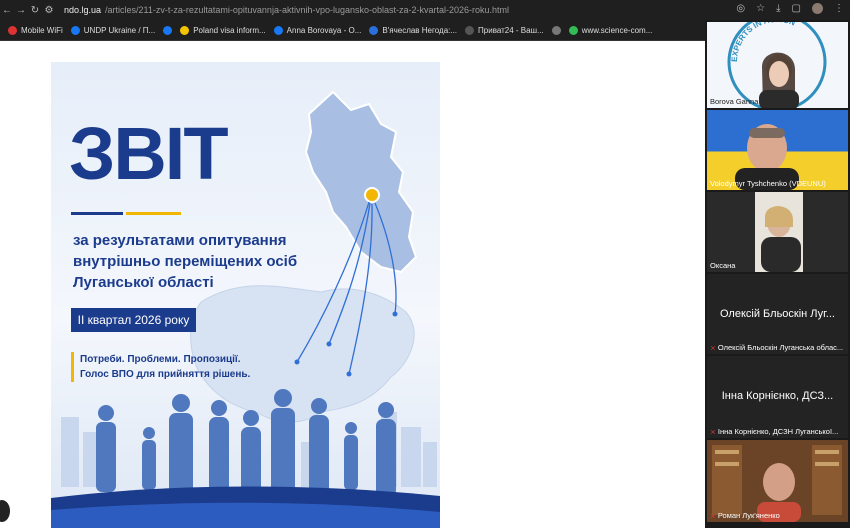 The height and width of the screenshot is (528, 850). Describe the element at coordinates (21, 10) in the screenshot. I see `forward-icon: →` at that location.